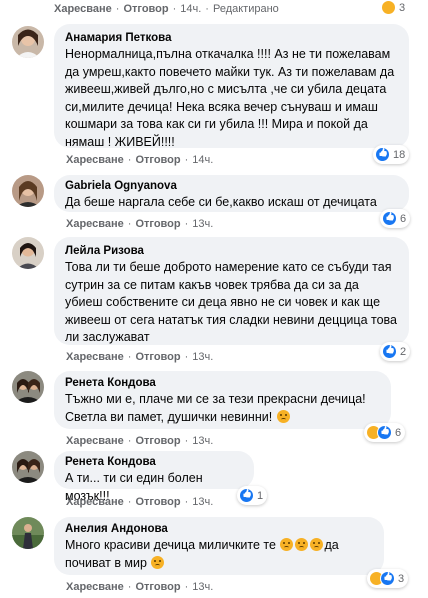 This screenshot has height=598, width=428. Describe the element at coordinates (170, 545) in the screenshot. I see `comment-text: Много красиви дечица миличките те` at that location.